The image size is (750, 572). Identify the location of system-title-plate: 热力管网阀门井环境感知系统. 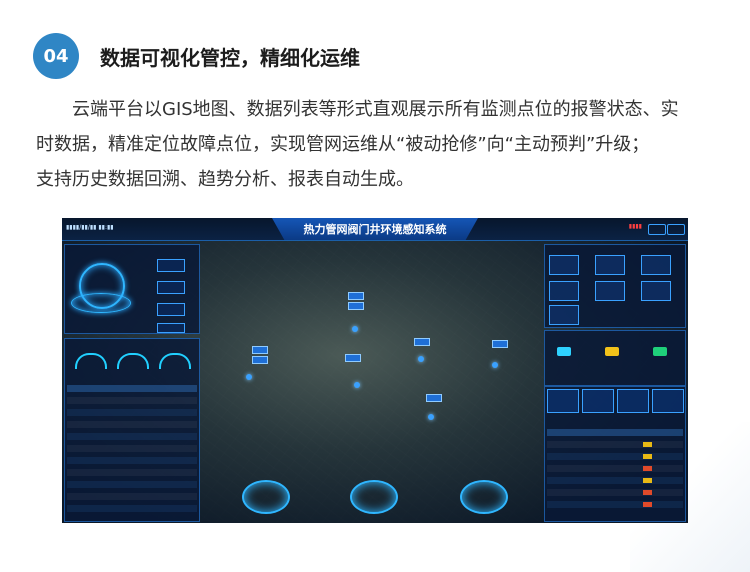
(375, 229).